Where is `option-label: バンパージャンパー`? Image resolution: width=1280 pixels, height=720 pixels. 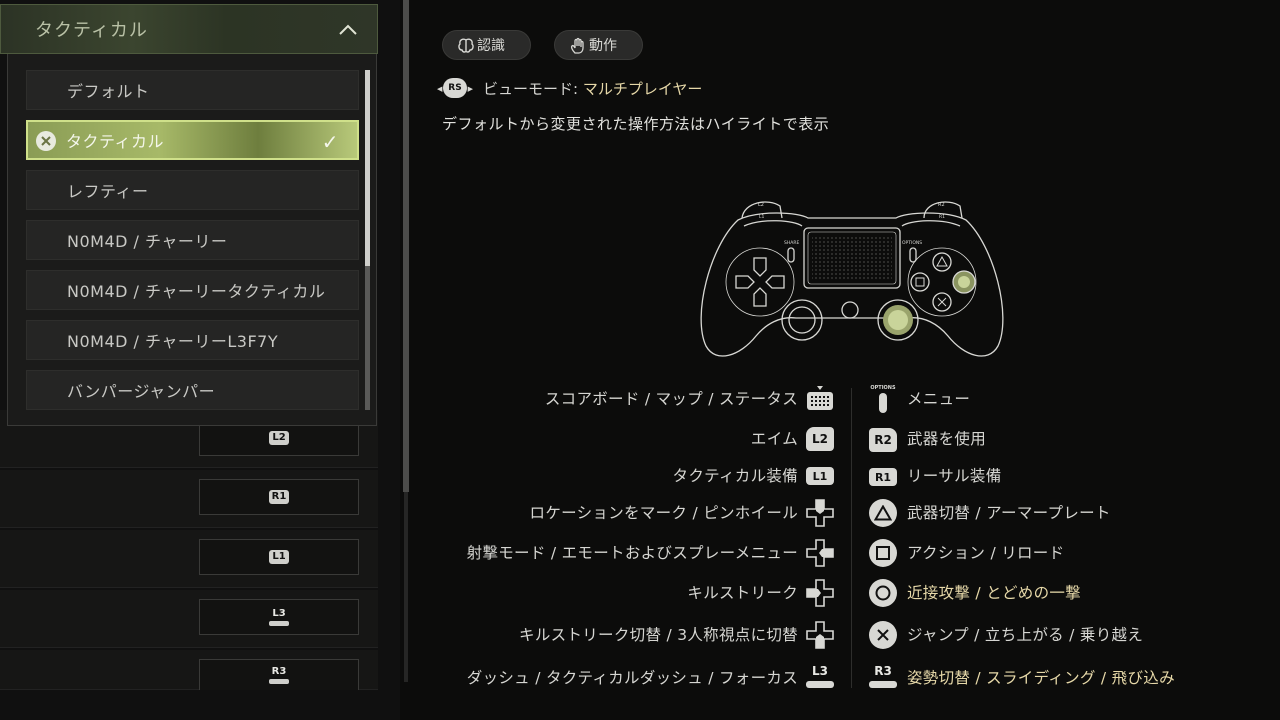 option-label: バンパージャンパー is located at coordinates (141, 391).